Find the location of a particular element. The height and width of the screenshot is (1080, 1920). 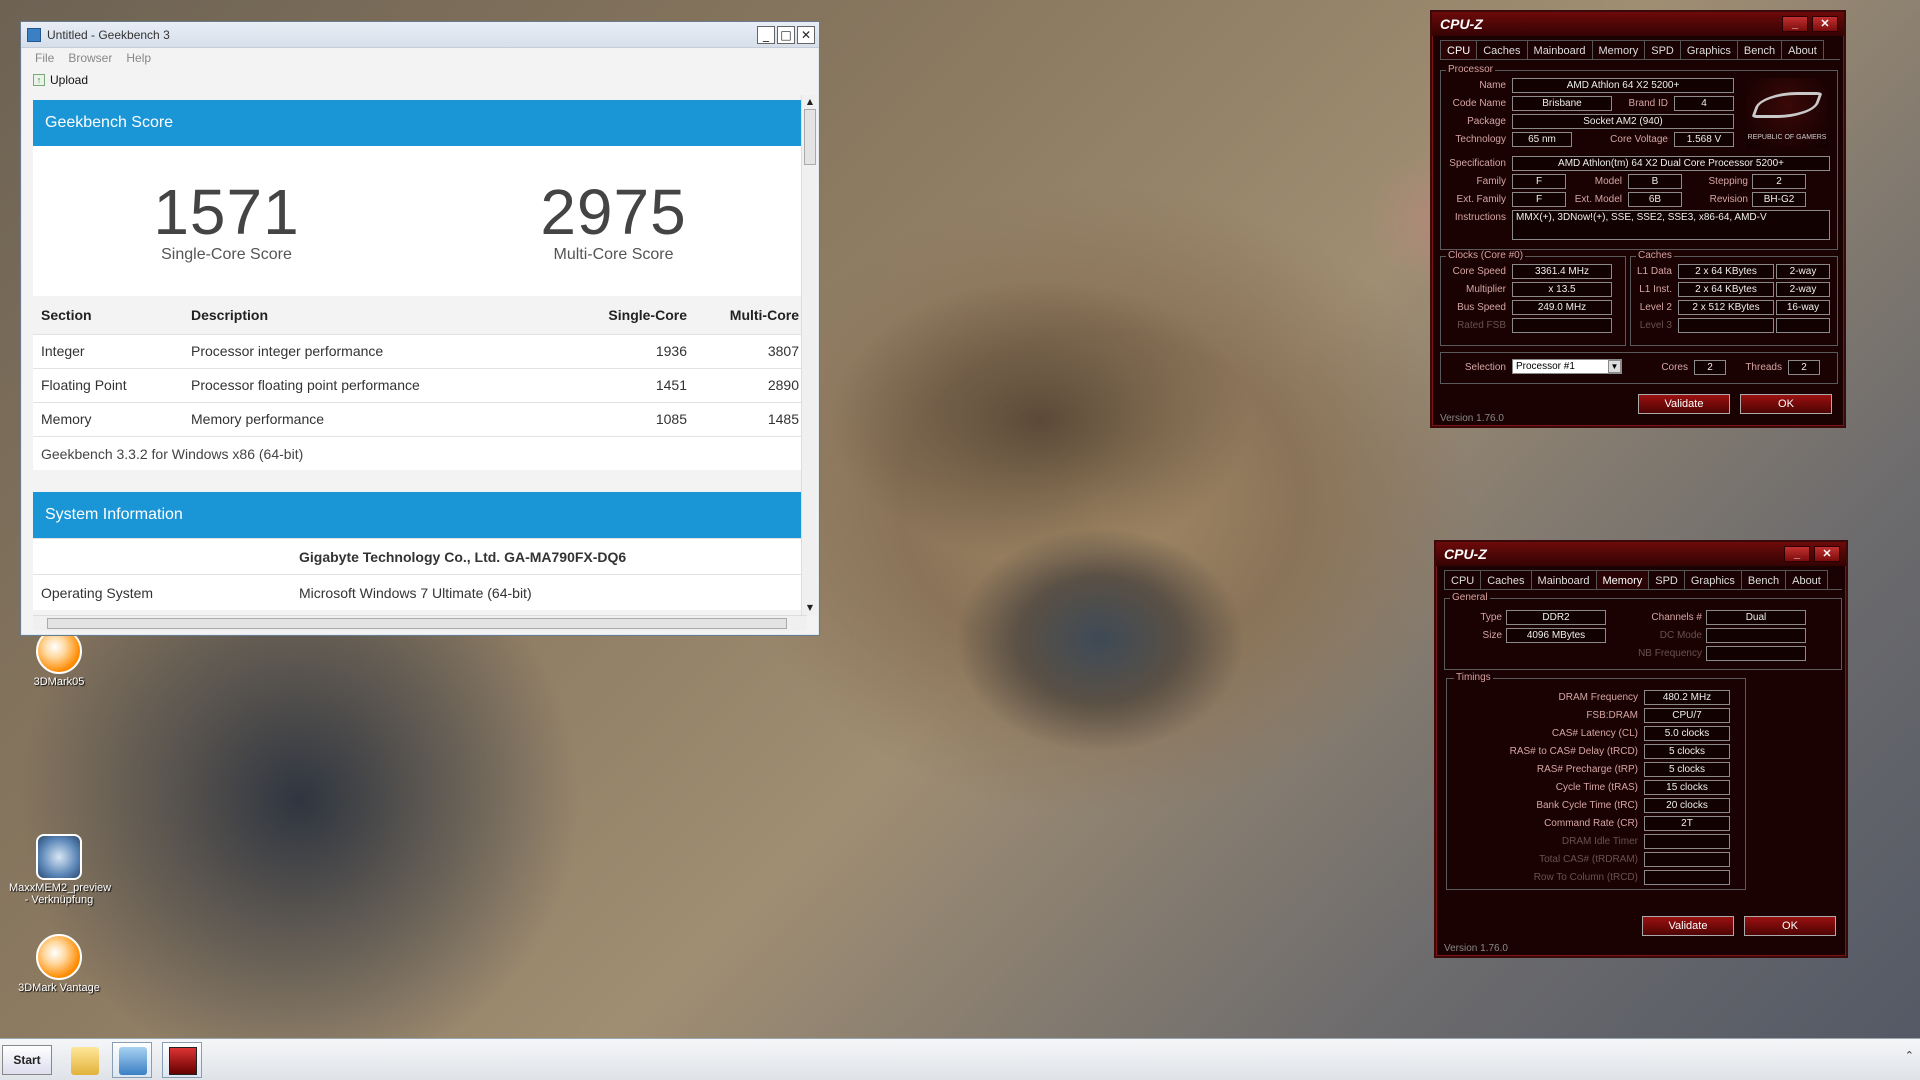

ext-model-field: 6B is located at coordinates (1655, 199).